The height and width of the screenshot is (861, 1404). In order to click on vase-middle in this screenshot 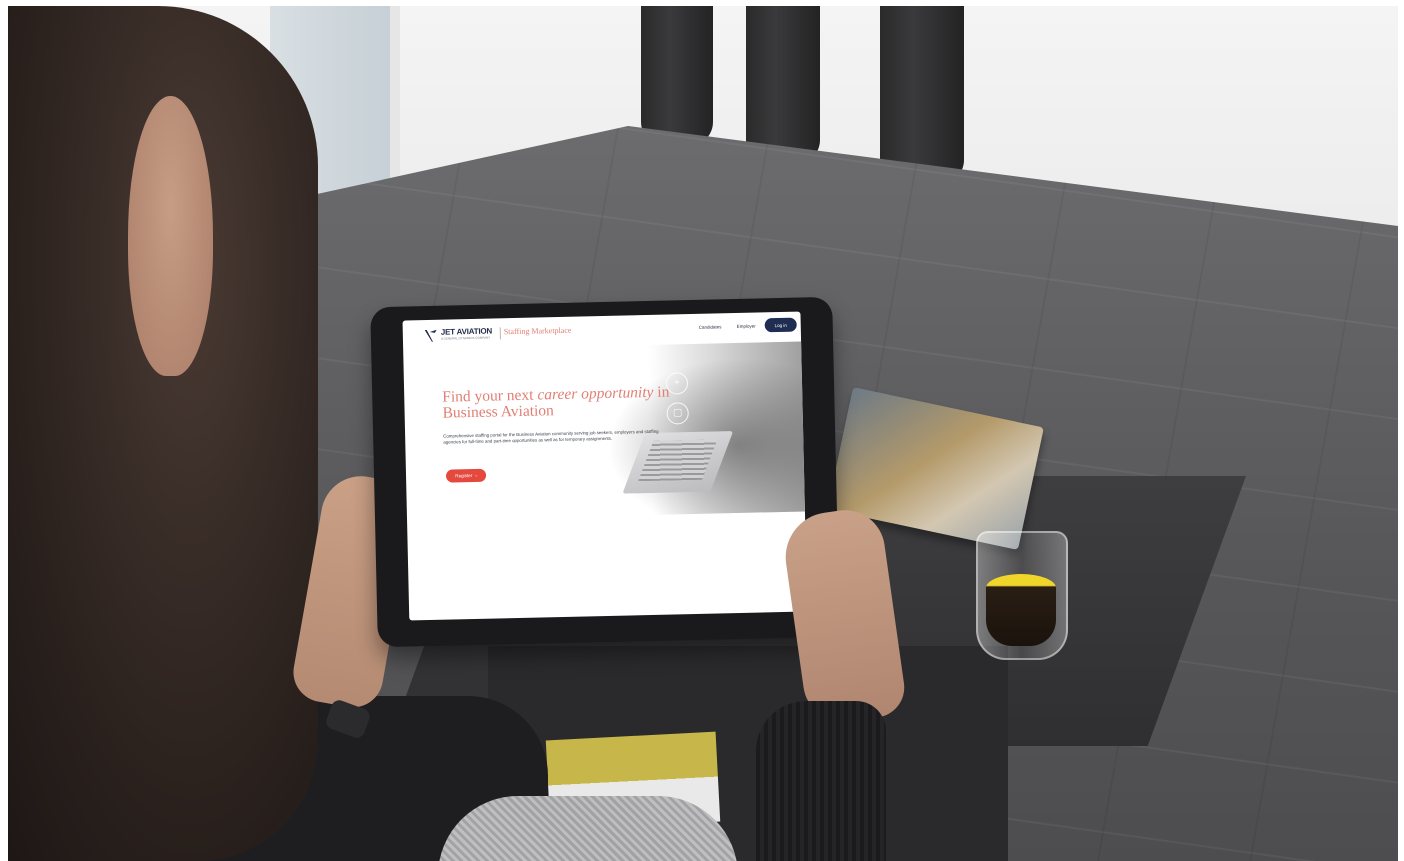, I will do `click(783, 85)`.